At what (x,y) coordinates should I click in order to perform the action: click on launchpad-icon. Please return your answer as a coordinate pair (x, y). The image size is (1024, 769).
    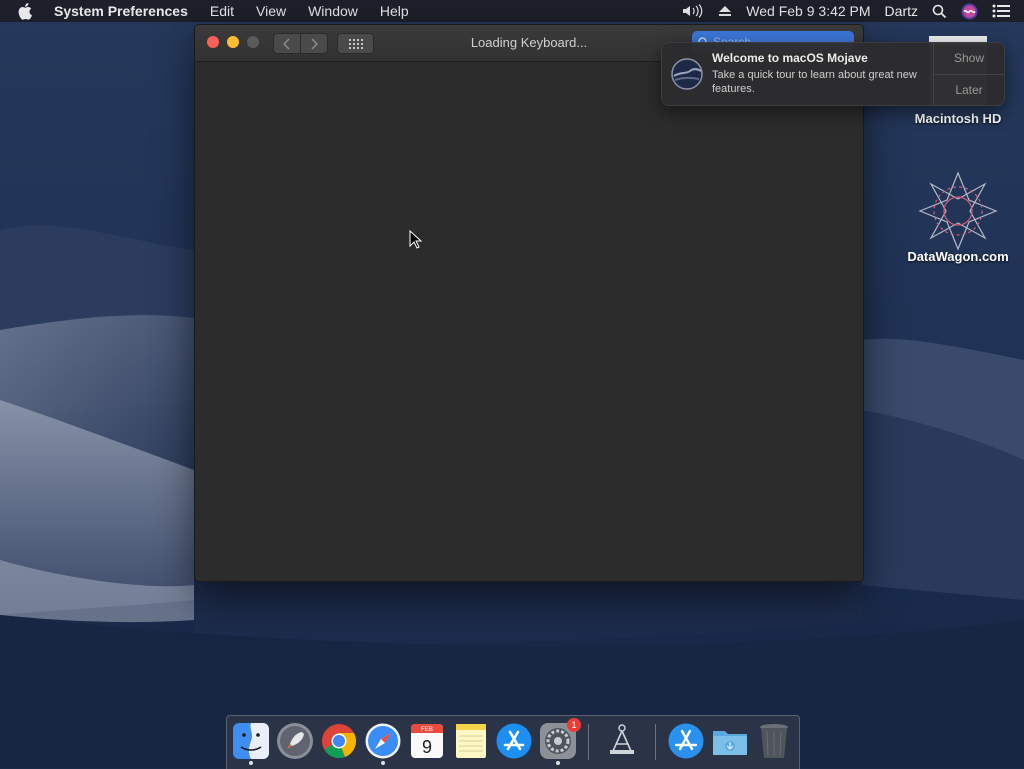
    Looking at the image, I should click on (295, 741).